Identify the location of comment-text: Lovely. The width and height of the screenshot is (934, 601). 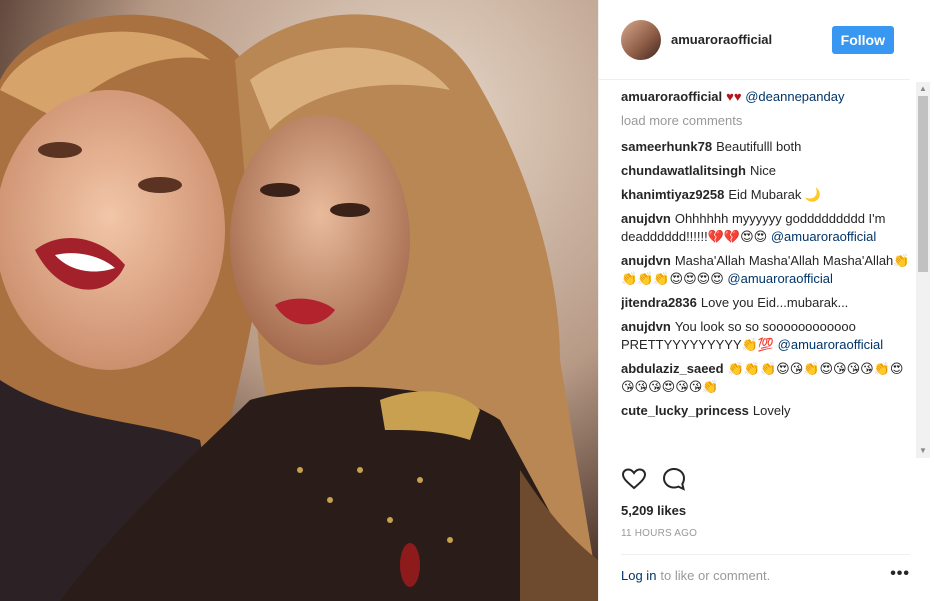
(771, 410).